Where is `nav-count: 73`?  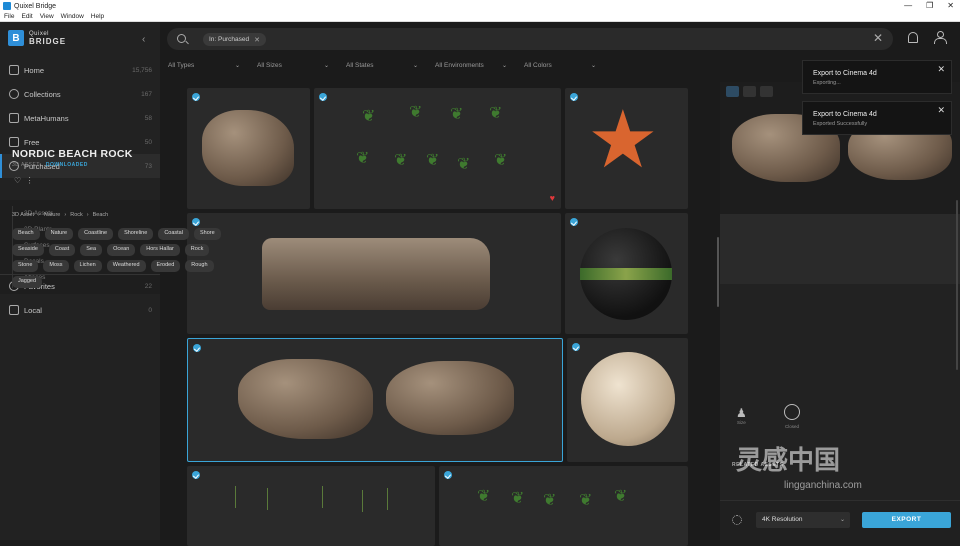
nav-count: 73 is located at coordinates (148, 166).